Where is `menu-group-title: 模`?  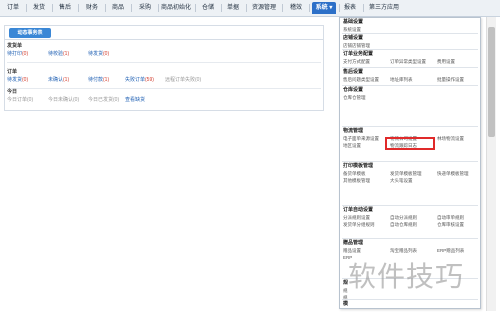 menu-group-title: 模 is located at coordinates (346, 304).